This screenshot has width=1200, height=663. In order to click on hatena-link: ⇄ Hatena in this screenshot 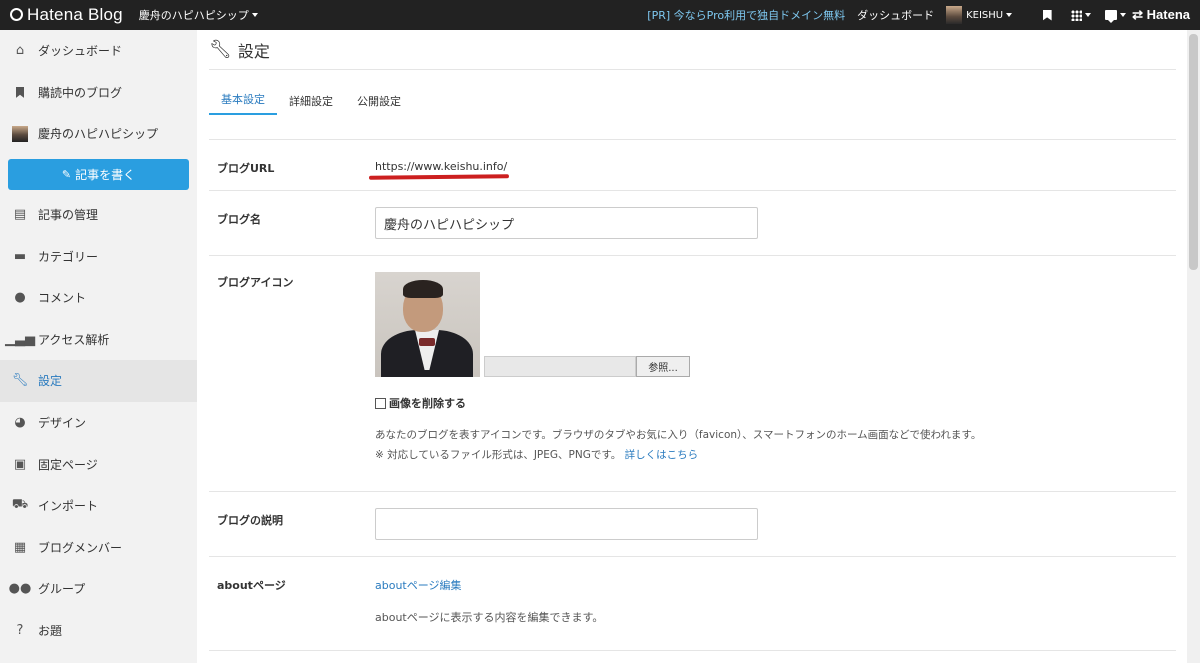, I will do `click(1161, 15)`.